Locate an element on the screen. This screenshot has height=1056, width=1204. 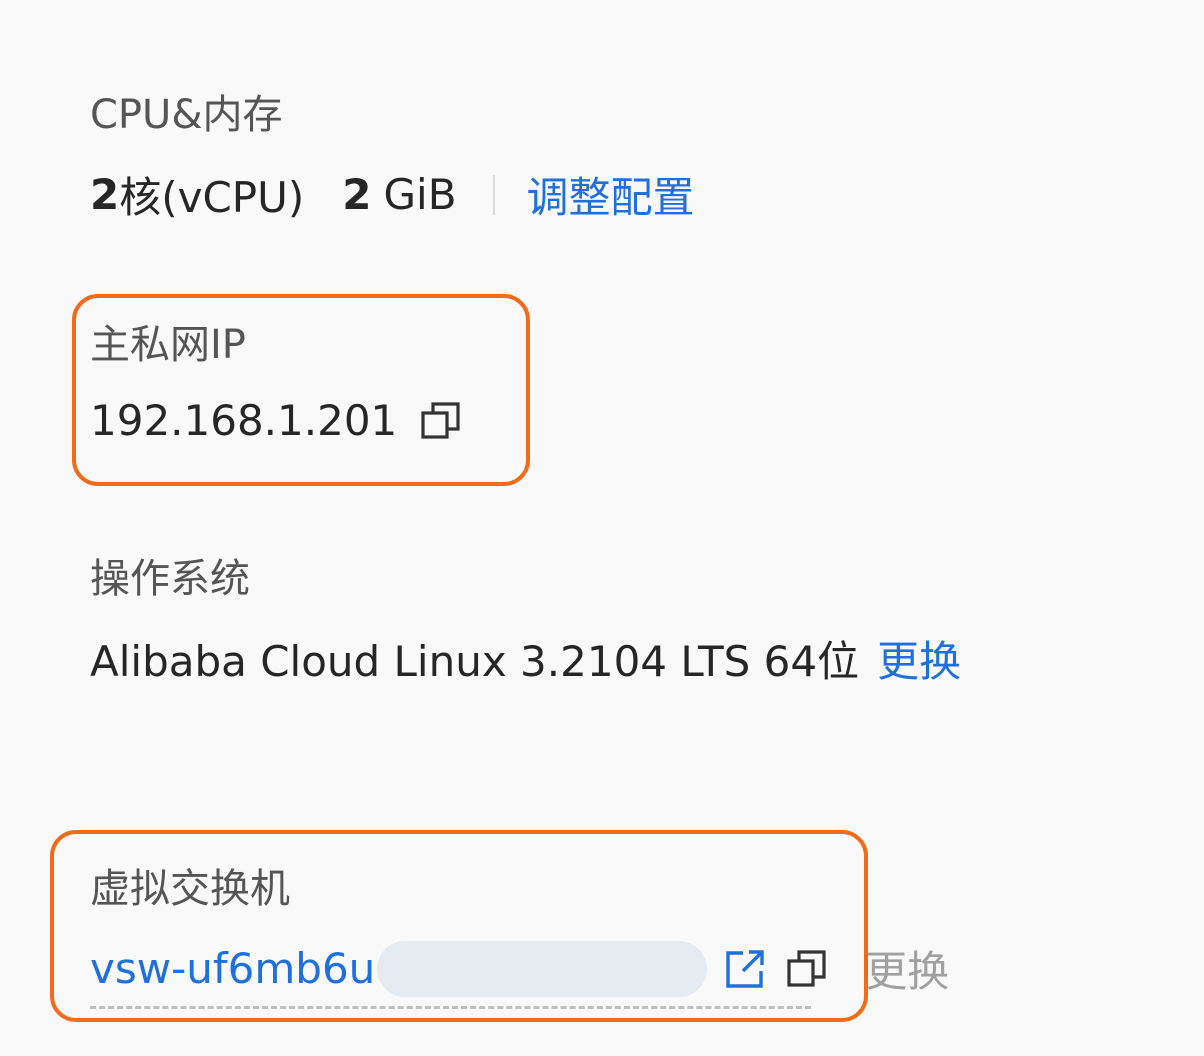
cpu-memory-label: CPU&内存 is located at coordinates (186, 115).